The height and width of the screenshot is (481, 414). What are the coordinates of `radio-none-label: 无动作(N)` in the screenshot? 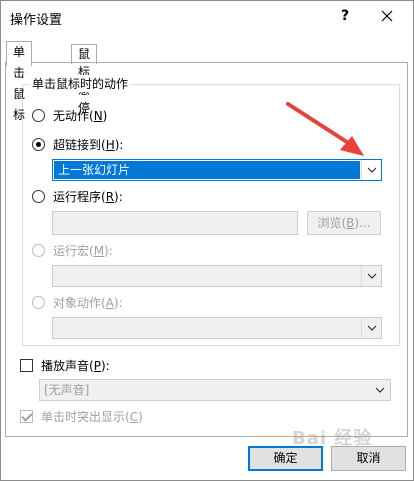 It's located at (80, 115).